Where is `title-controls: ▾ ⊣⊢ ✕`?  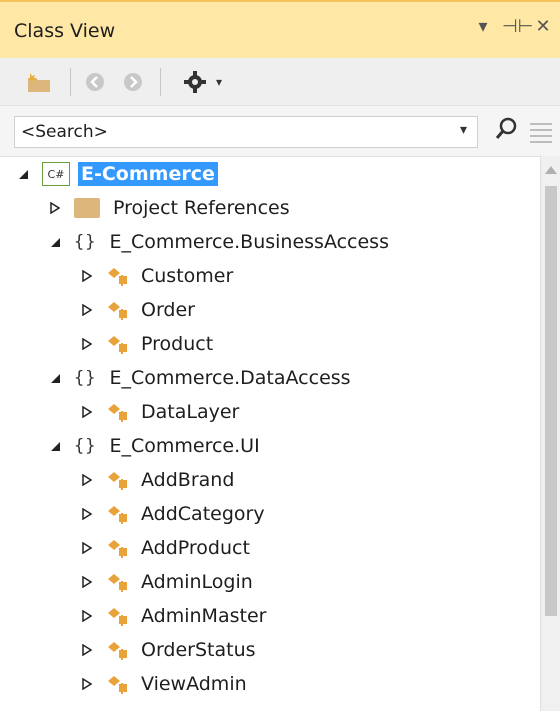
title-controls: ▾ ⊣⊢ ✕ is located at coordinates (513, 26).